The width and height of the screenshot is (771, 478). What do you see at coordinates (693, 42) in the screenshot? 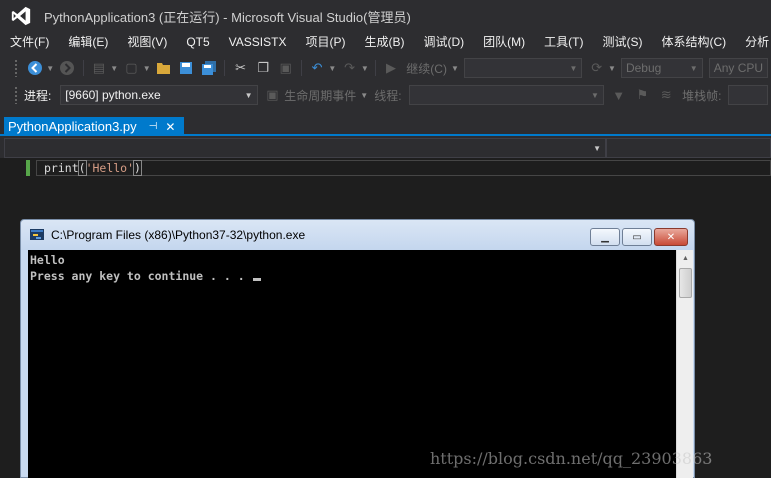
I see `menu-architecture: 体系结构(C)` at bounding box center [693, 42].